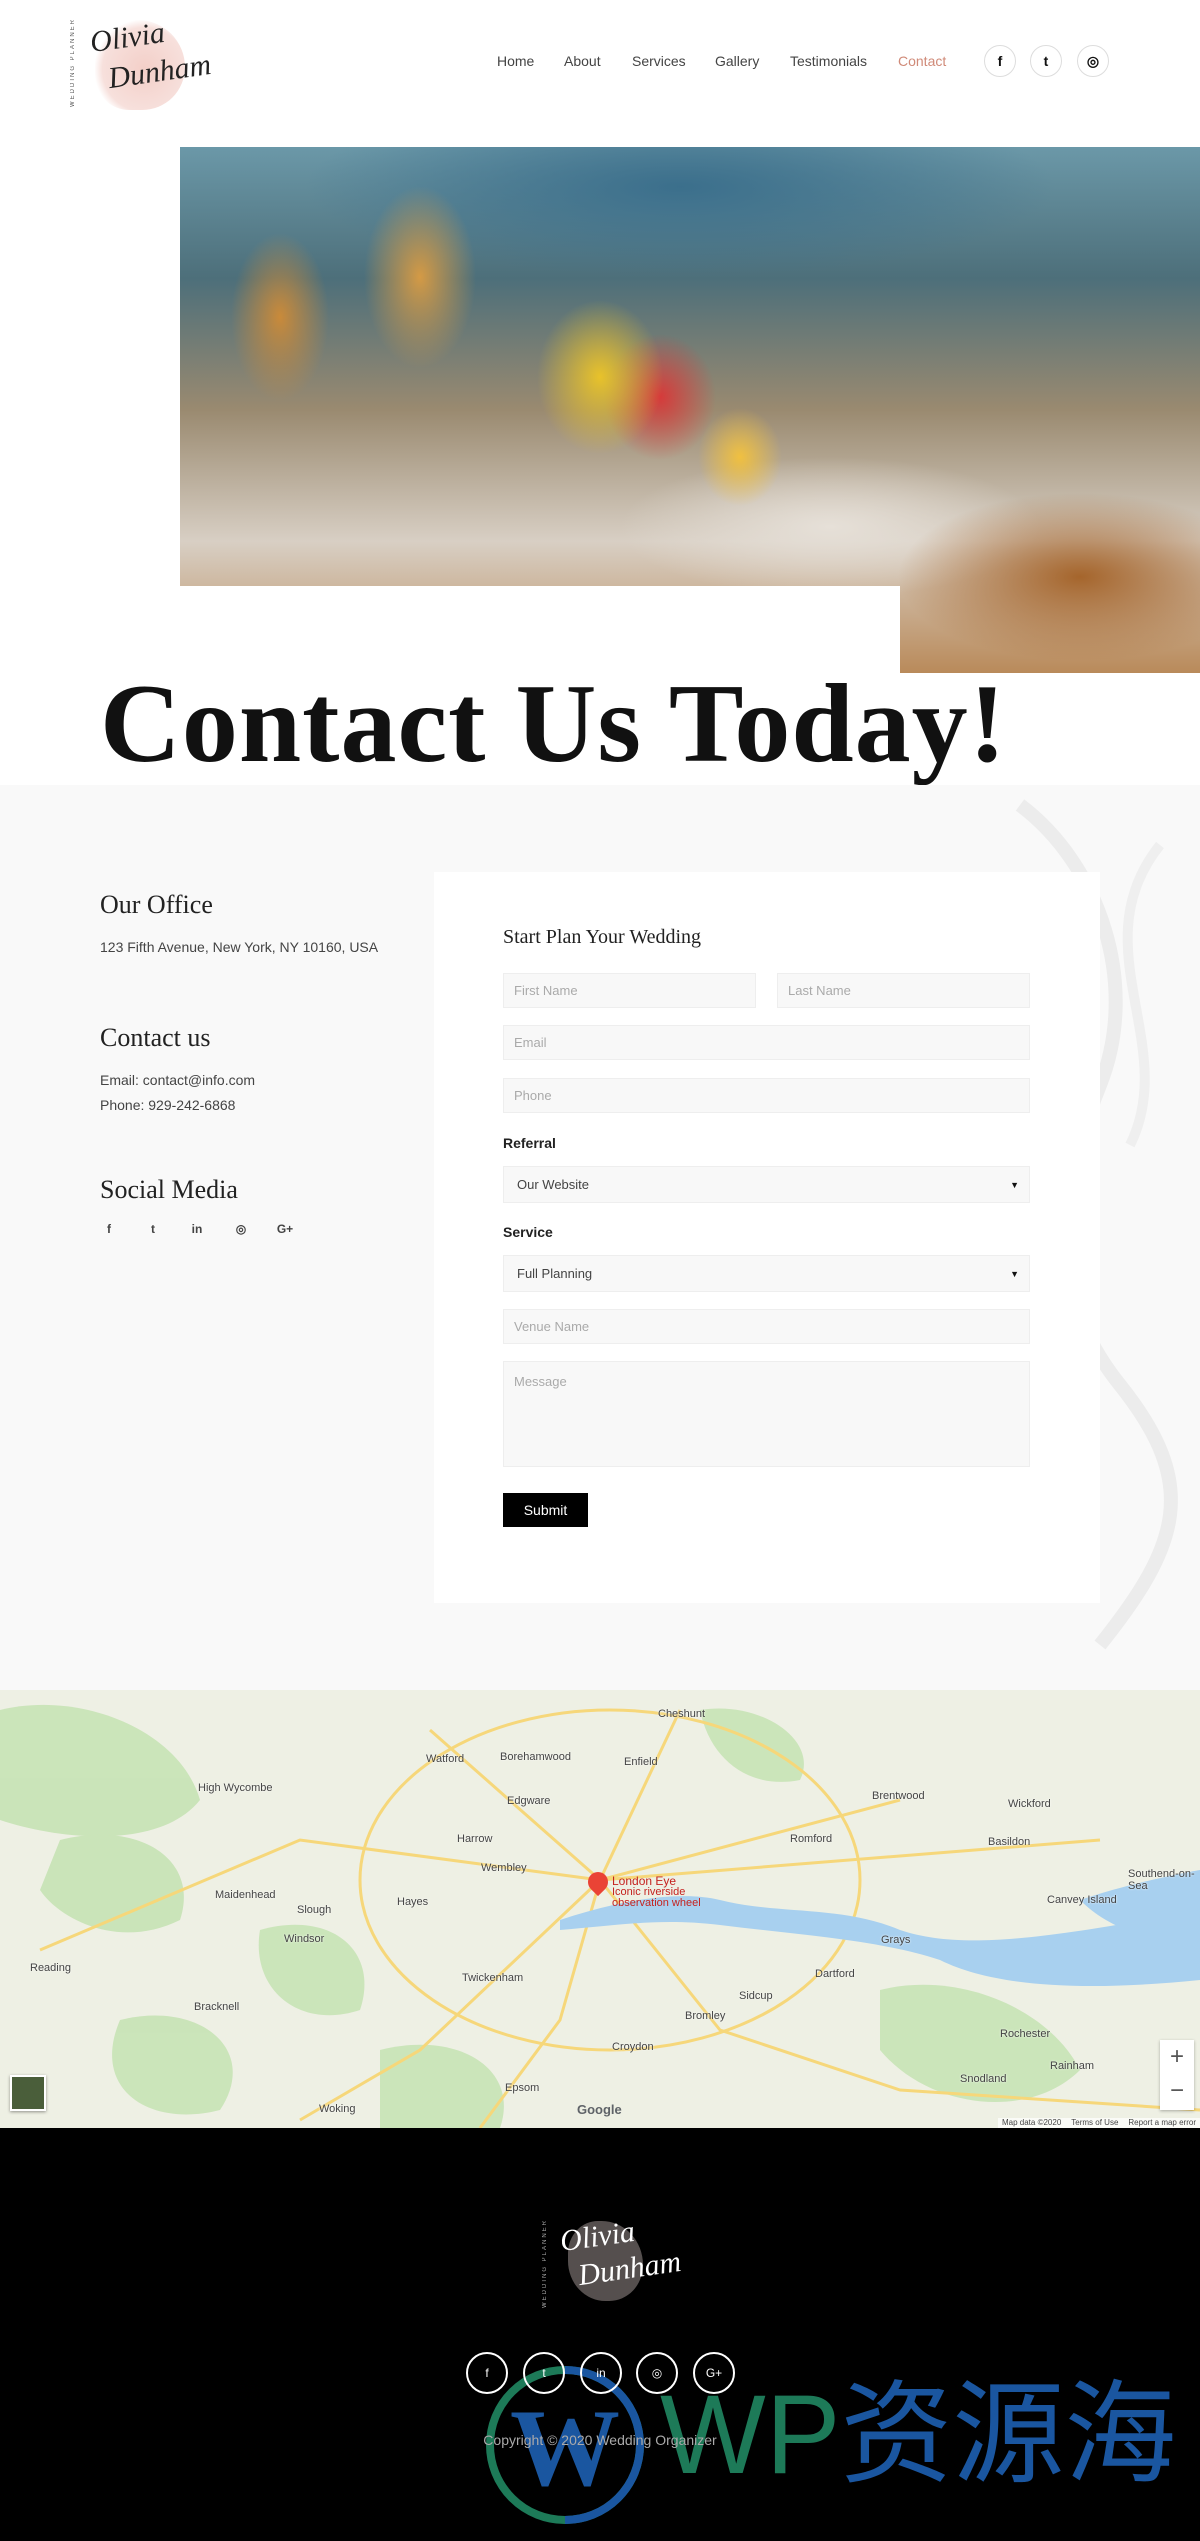 The width and height of the screenshot is (1200, 2541). Describe the element at coordinates (217, 2007) in the screenshot. I see `map-place-label: Bracknell` at that location.